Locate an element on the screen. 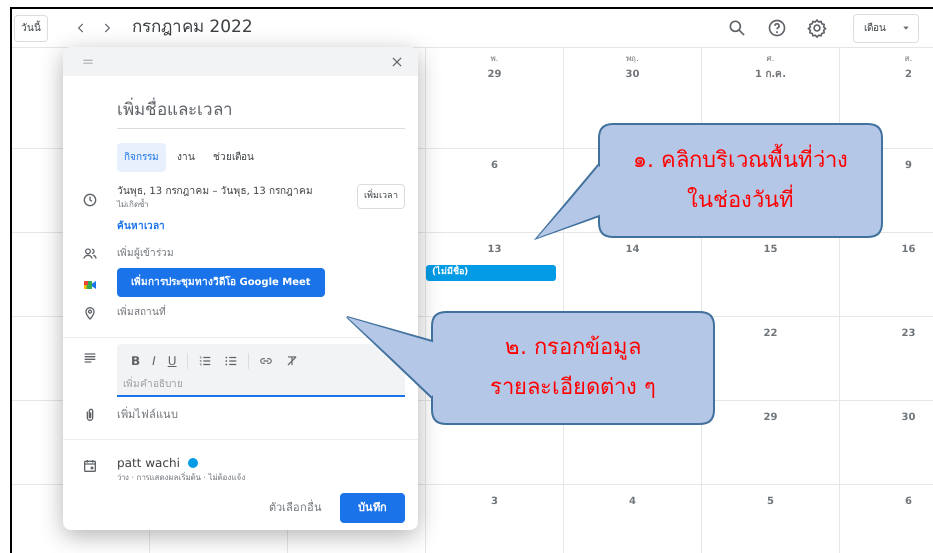 This screenshot has width=933, height=553. today-button: วันนี้ is located at coordinates (31, 28).